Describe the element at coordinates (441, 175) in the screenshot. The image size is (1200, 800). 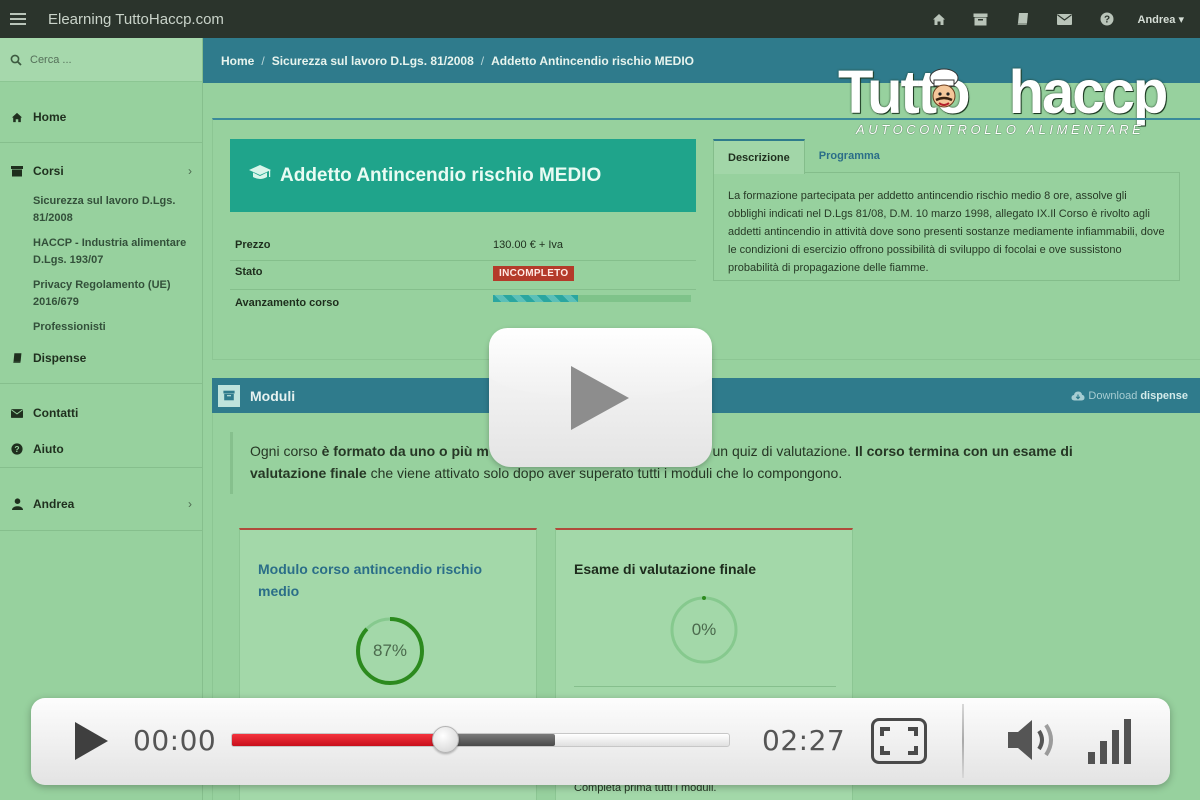
I see `course-title: Addetto Antincendio rischio MEDIO` at that location.